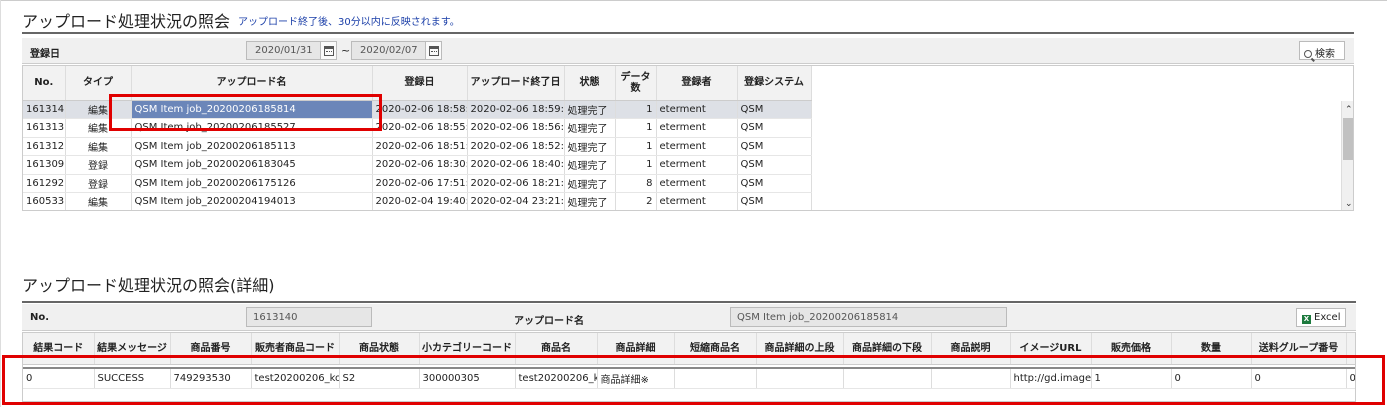 The width and height of the screenshot is (1387, 407). I want to click on col-header-registered: 登録日, so click(420, 83).